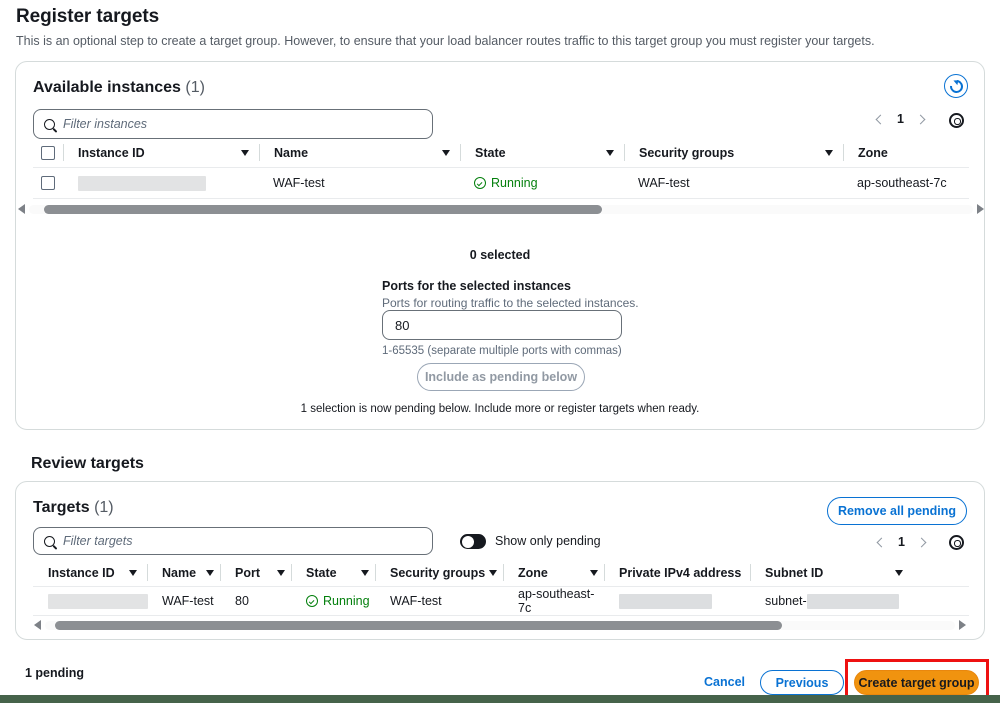 This screenshot has width=1000, height=703. Describe the element at coordinates (87, 463) in the screenshot. I see `review-targets-heading: Review targets` at that location.